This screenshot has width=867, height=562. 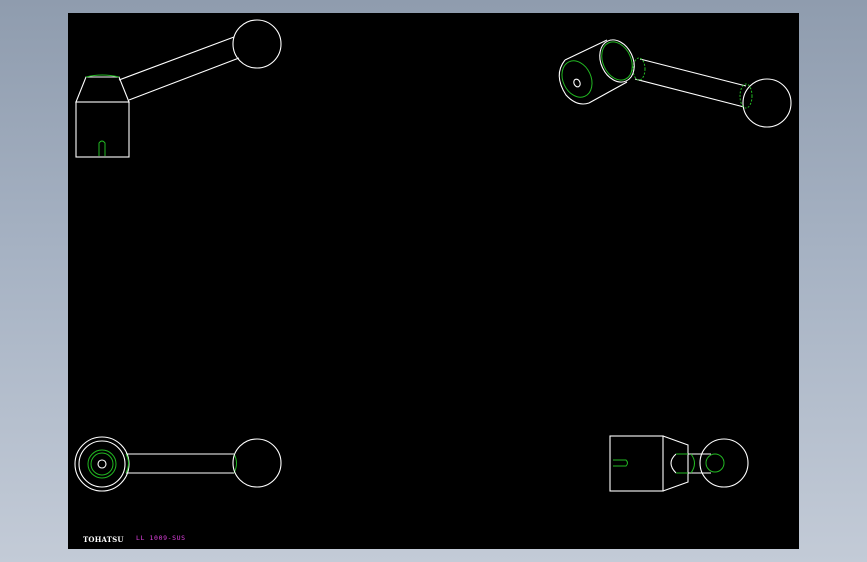 What do you see at coordinates (617, 61) in the screenshot?
I see `hub-front-inner` at bounding box center [617, 61].